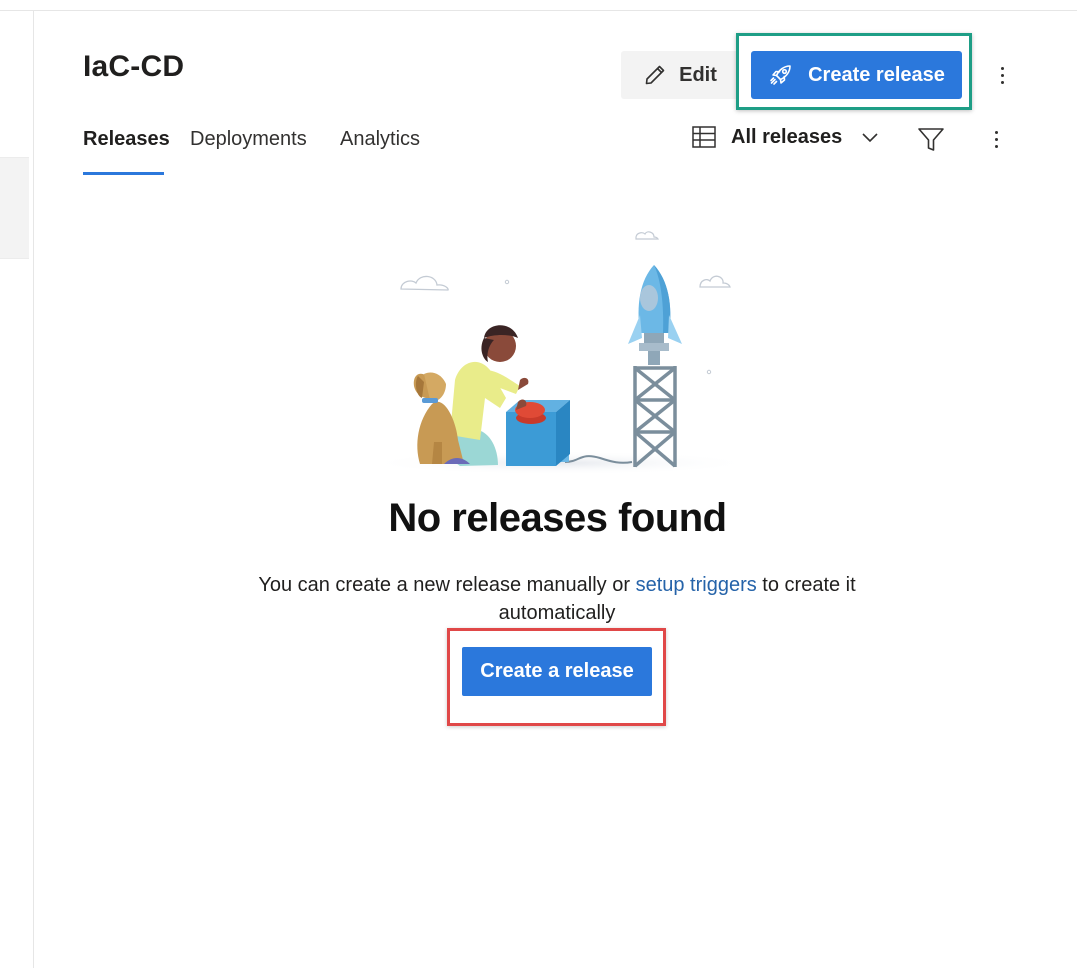  I want to click on tab-analytics: Analytics, so click(380, 139).